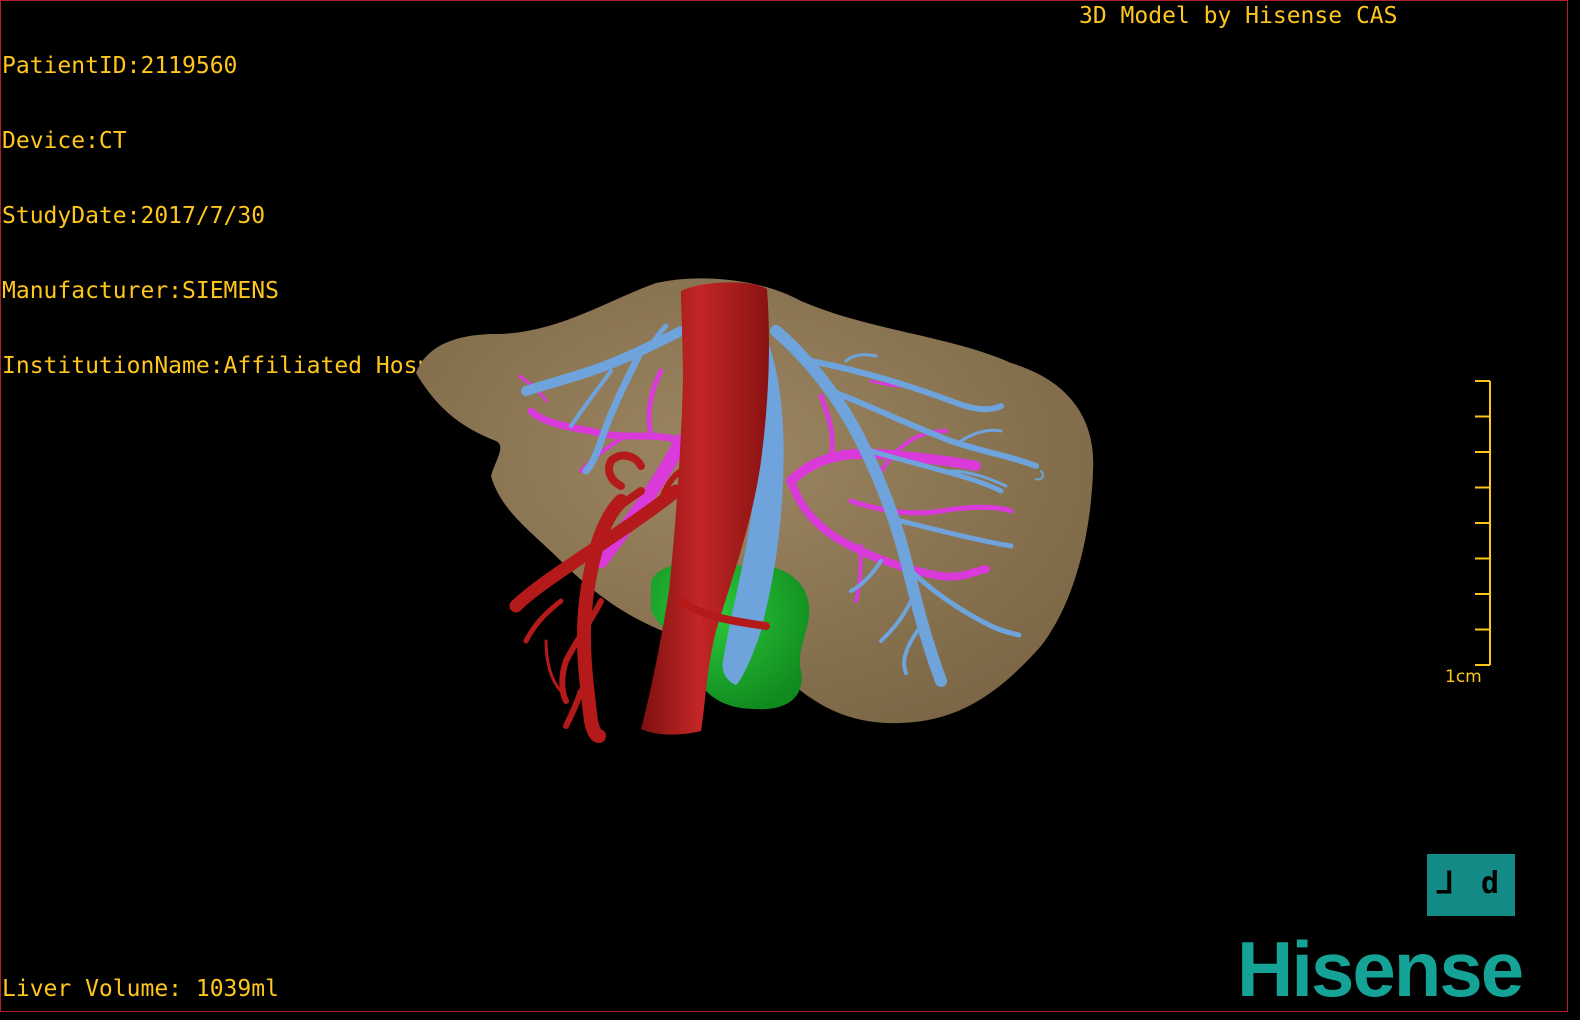 The height and width of the screenshot is (1020, 1580). What do you see at coordinates (1483, 523) in the screenshot?
I see `scale-bar` at bounding box center [1483, 523].